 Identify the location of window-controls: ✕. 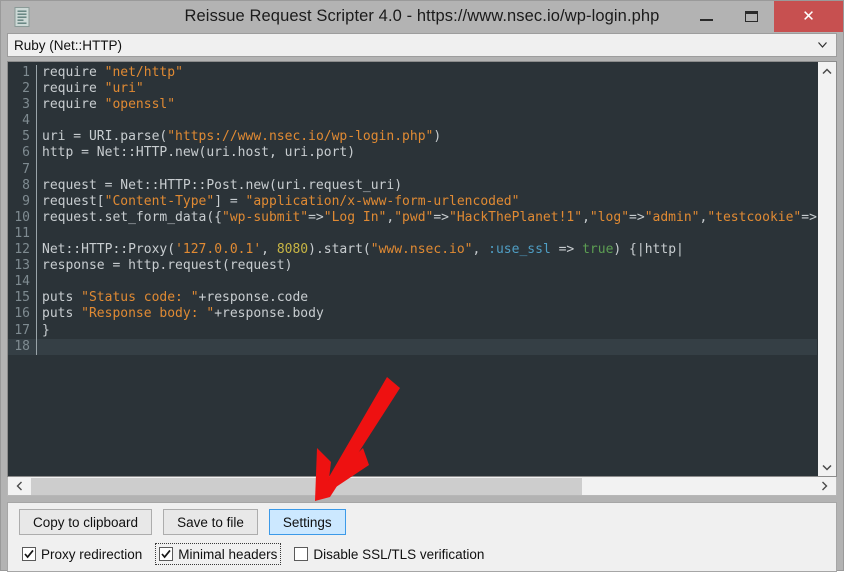
(763, 16).